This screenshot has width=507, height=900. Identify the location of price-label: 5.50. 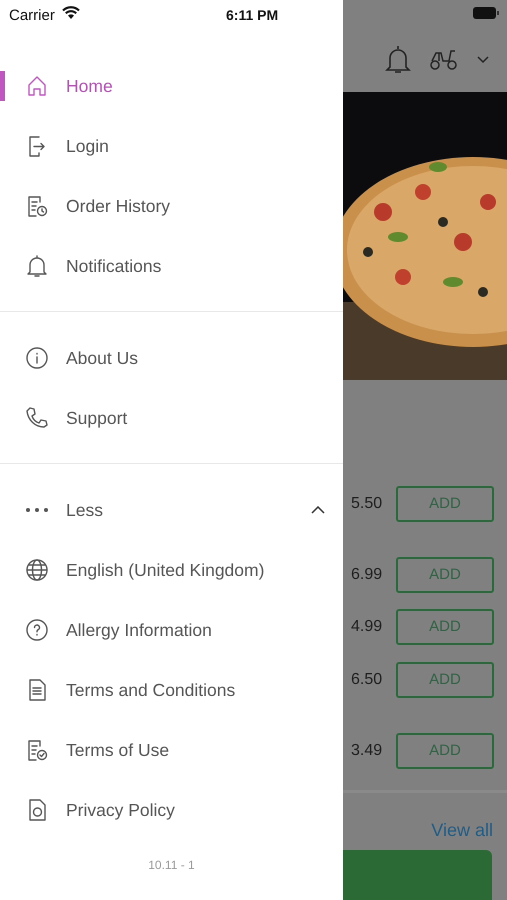
(367, 504).